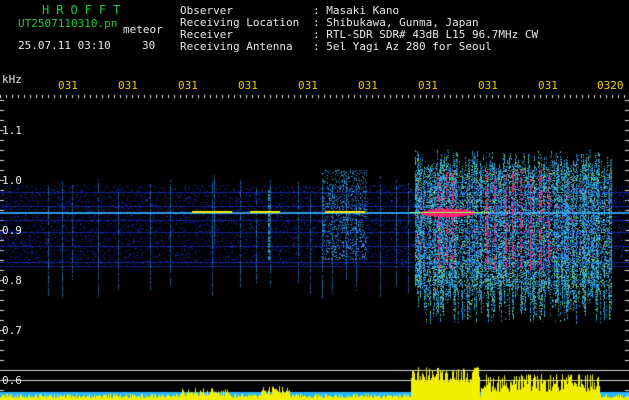 The width and height of the screenshot is (629, 400). What do you see at coordinates (12, 230) in the screenshot?
I see `y-tick: 0.9` at bounding box center [12, 230].